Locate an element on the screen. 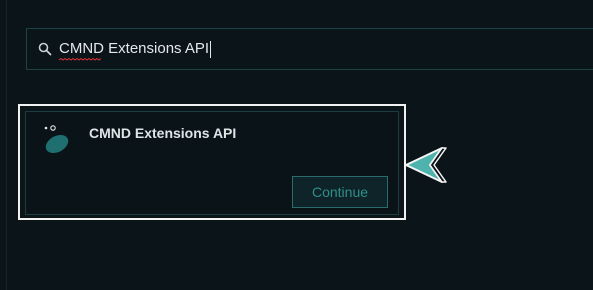 This screenshot has height=290, width=593. search-value: CMND Extensions API is located at coordinates (135, 50).